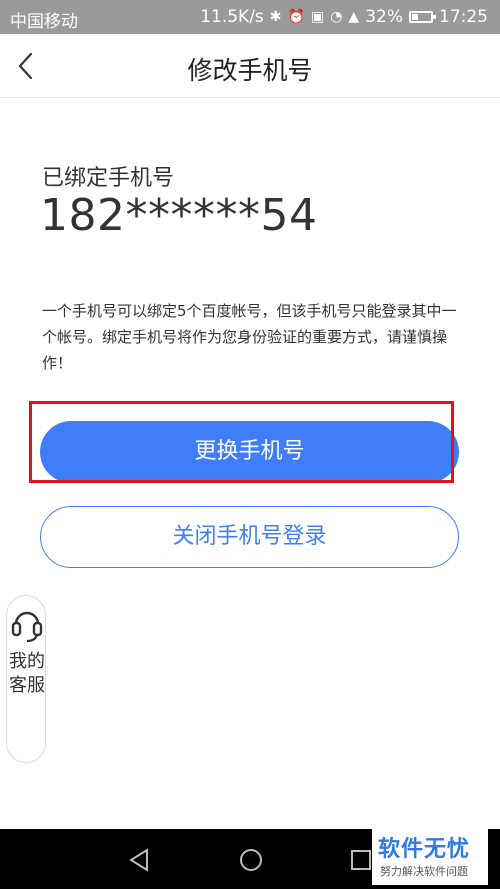  Describe the element at coordinates (336, 17) in the screenshot. I see `wifi-icon: ◔` at that location.